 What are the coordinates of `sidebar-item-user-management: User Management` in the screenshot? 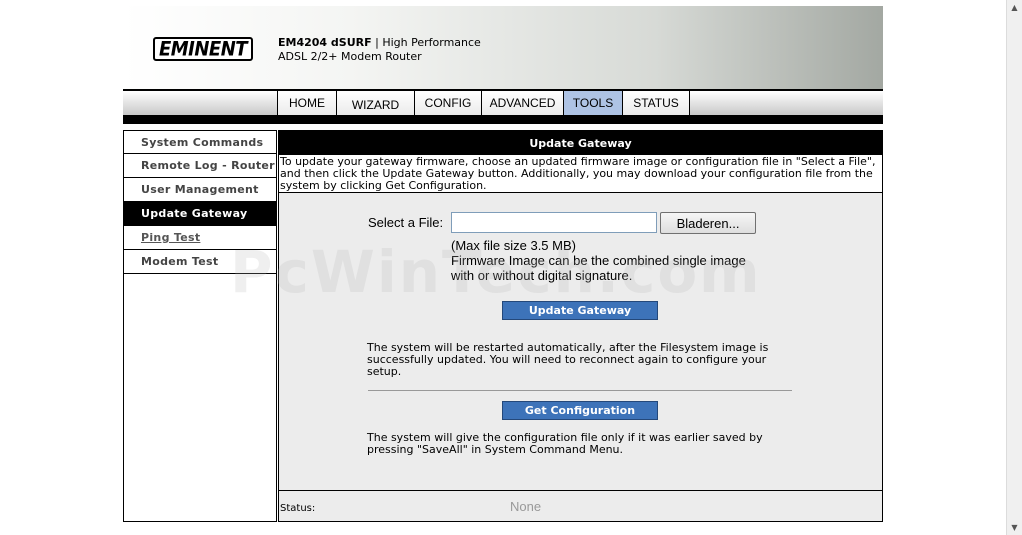 It's located at (200, 190).